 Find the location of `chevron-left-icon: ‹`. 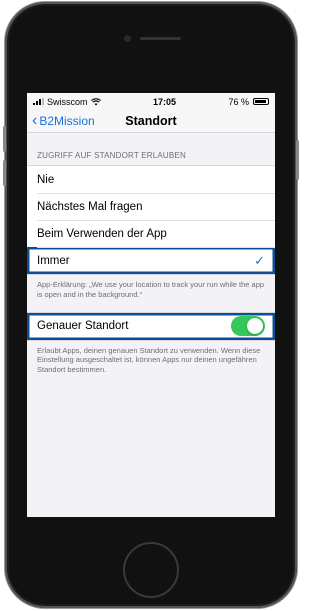

chevron-left-icon: ‹ is located at coordinates (35, 120).